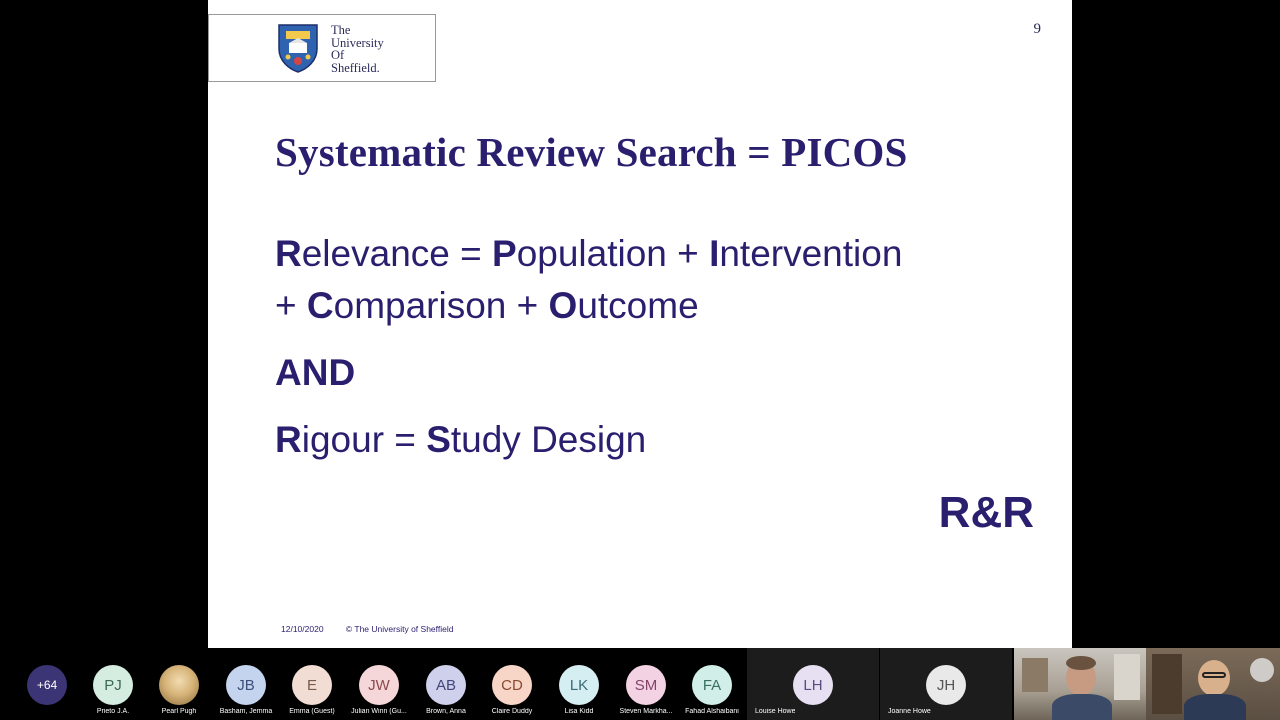 The height and width of the screenshot is (720, 1280). Describe the element at coordinates (1081, 663) in the screenshot. I see `person-hair` at that location.